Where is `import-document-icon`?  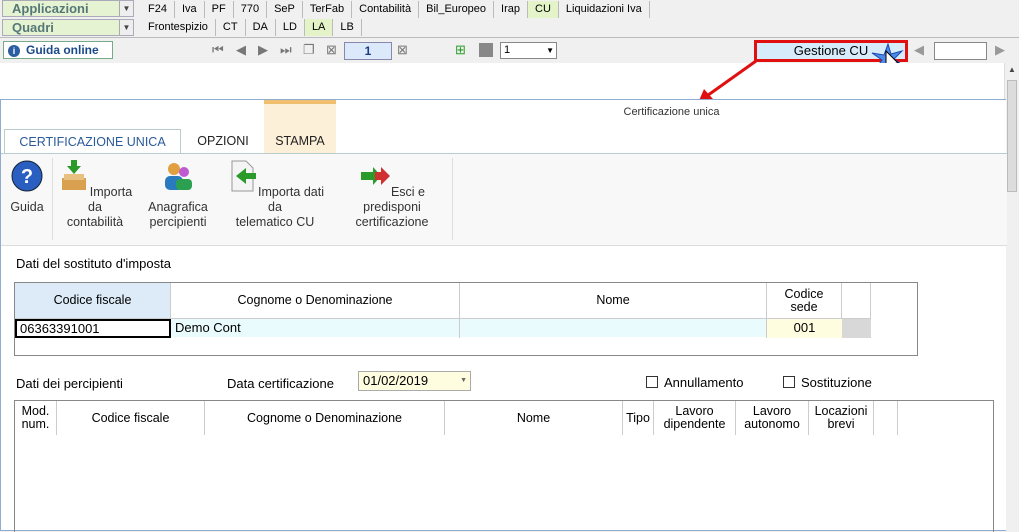 import-document-icon is located at coordinates (243, 176).